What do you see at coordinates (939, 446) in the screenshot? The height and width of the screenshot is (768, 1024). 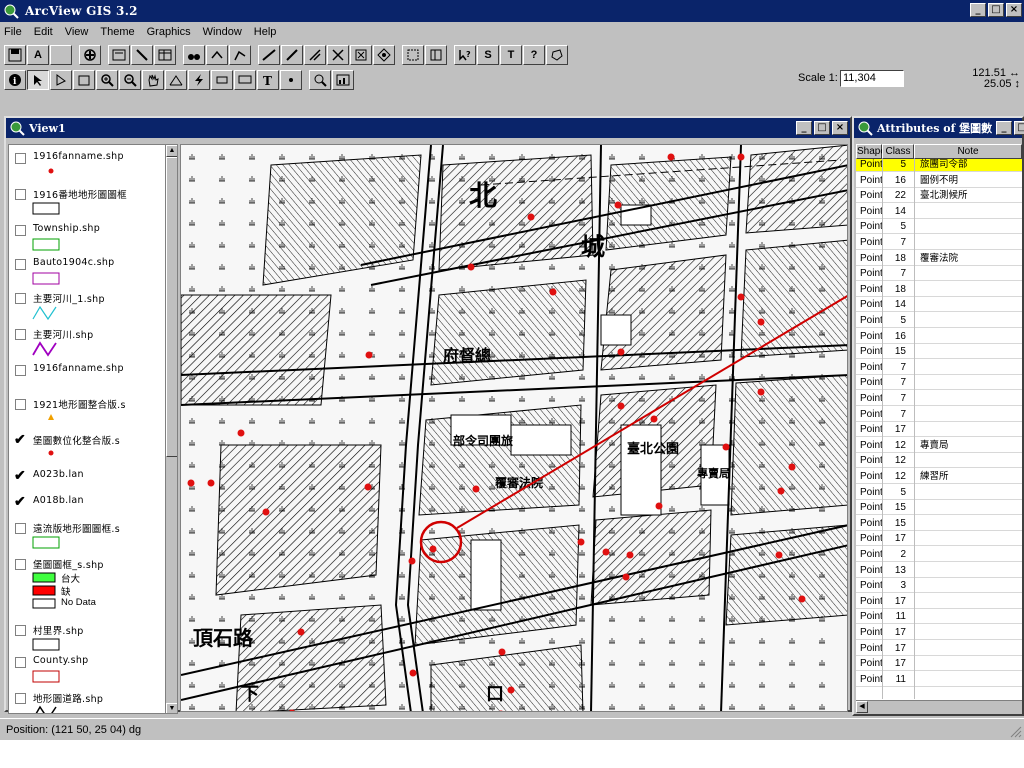 I see `table-row: Point 12 專賣局` at bounding box center [939, 446].